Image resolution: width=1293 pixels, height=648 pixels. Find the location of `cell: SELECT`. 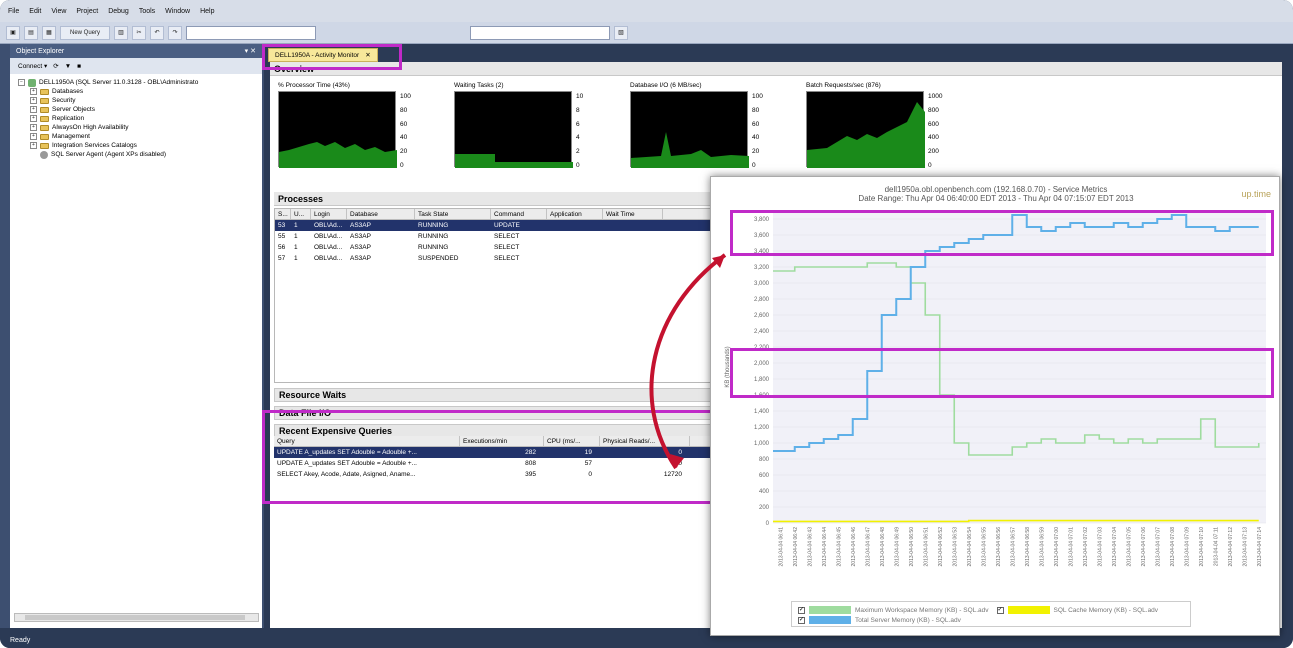

cell: SELECT is located at coordinates (507, 236).